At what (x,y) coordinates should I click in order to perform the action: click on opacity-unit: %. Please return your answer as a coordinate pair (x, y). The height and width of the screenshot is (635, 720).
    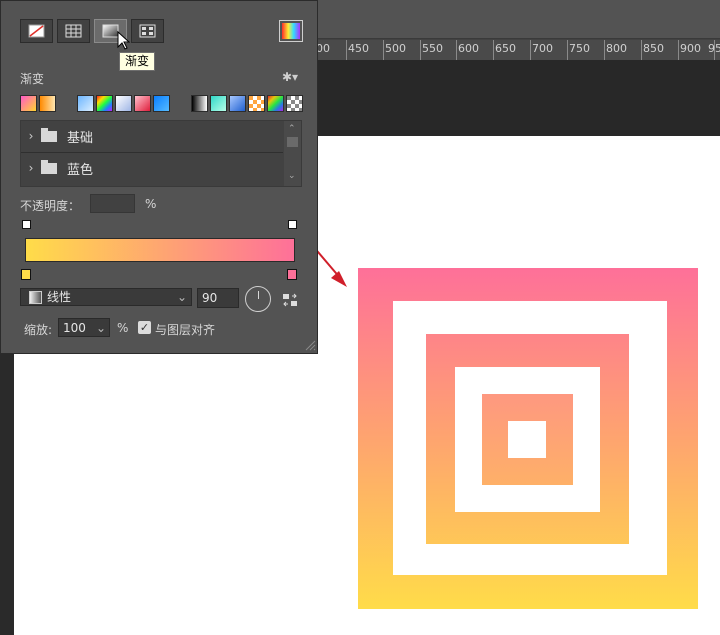
    Looking at the image, I should click on (151, 204).